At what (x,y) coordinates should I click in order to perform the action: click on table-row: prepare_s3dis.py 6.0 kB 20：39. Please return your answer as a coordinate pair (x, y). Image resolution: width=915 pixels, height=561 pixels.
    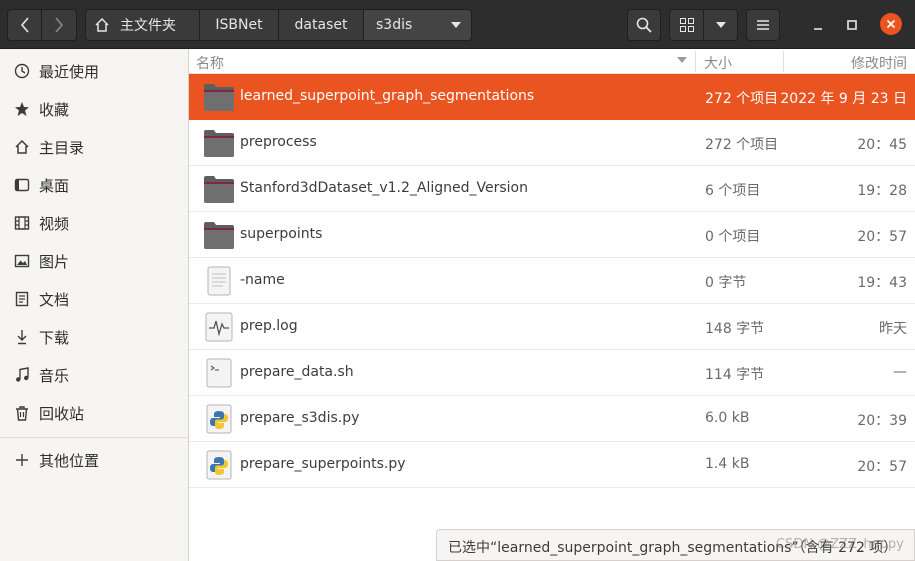
    Looking at the image, I should click on (552, 419).